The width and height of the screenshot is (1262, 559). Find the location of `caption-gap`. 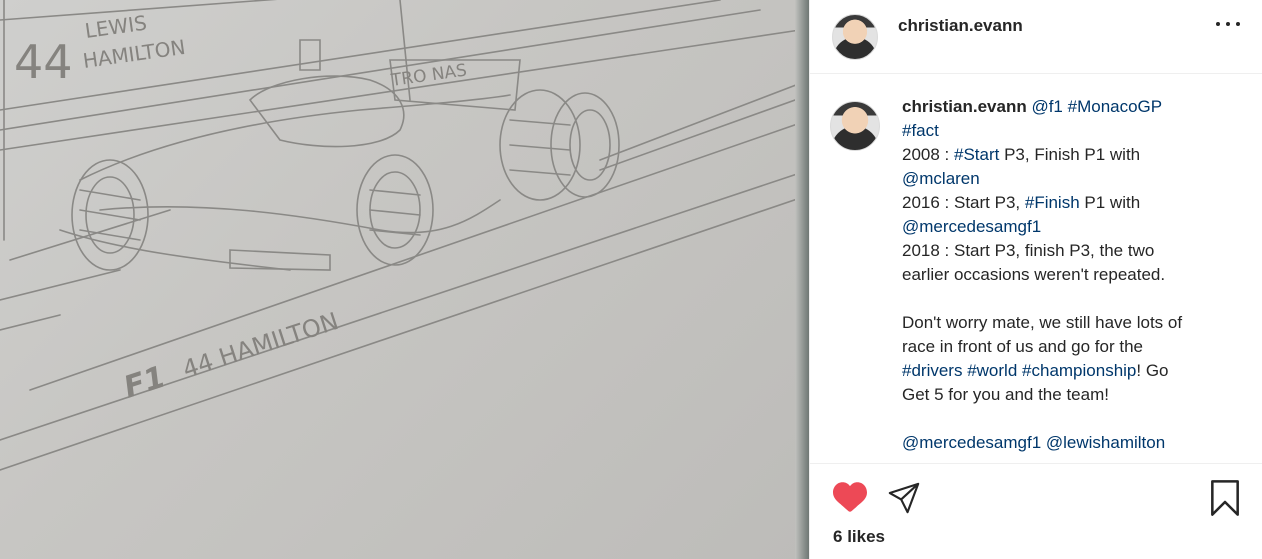

caption-gap is located at coordinates (1062, 299).